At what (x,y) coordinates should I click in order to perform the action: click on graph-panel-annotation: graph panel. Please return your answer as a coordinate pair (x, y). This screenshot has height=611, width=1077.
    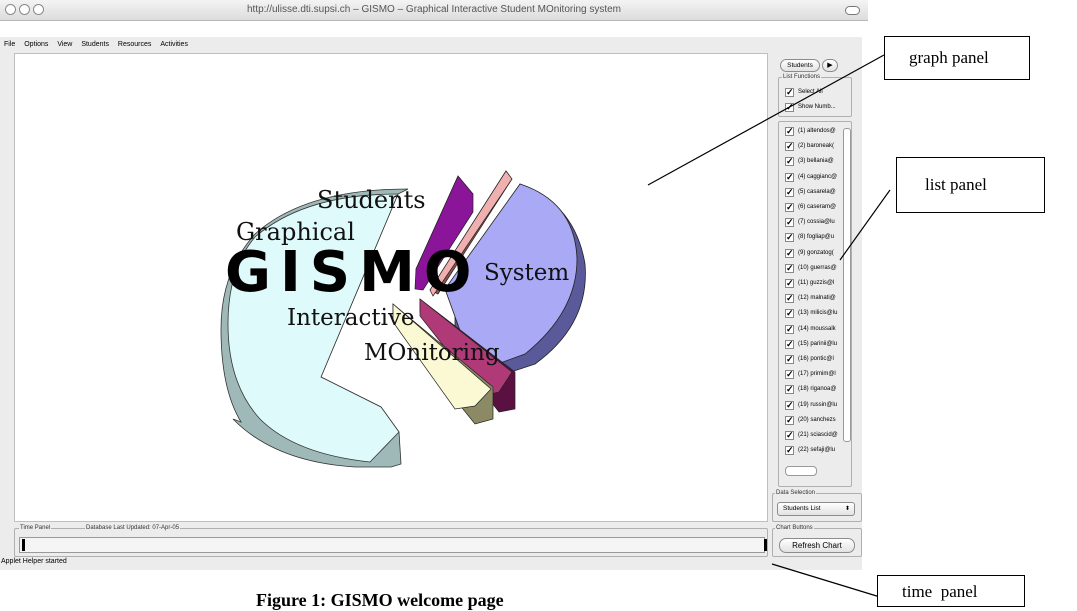
    Looking at the image, I should click on (957, 58).